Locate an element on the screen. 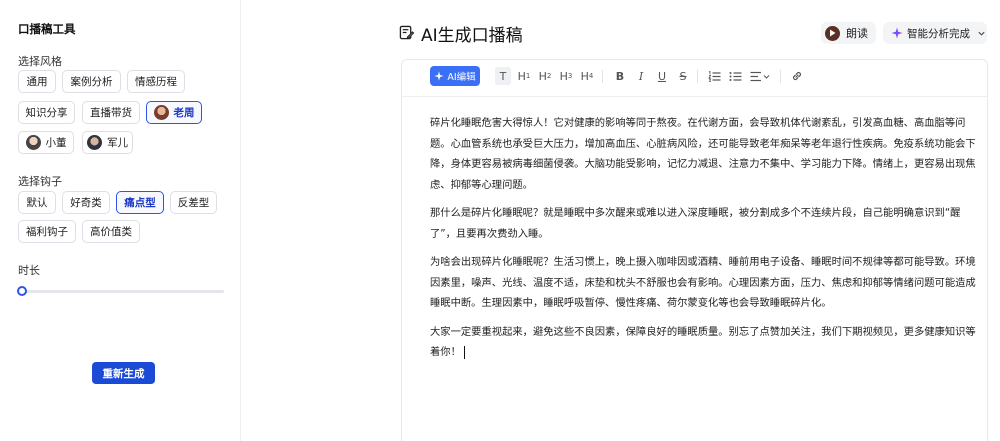 Image resolution: width=1000 pixels, height=441 pixels. style-chip-xiaodong: 小董 is located at coordinates (46, 142).